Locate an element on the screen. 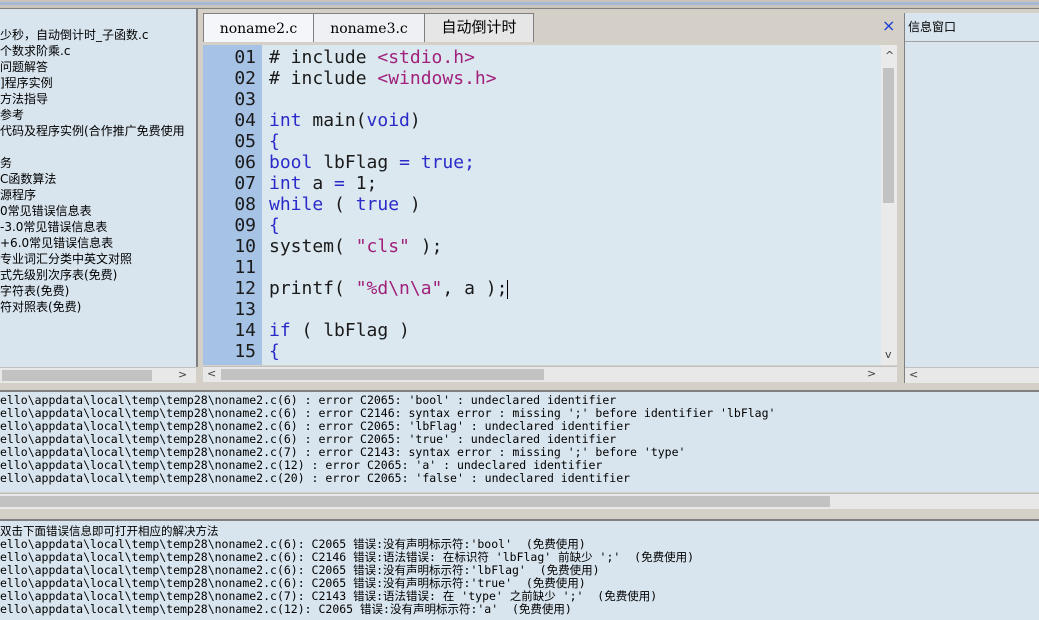  code-token: "%d\n\a" is located at coordinates (399, 288).